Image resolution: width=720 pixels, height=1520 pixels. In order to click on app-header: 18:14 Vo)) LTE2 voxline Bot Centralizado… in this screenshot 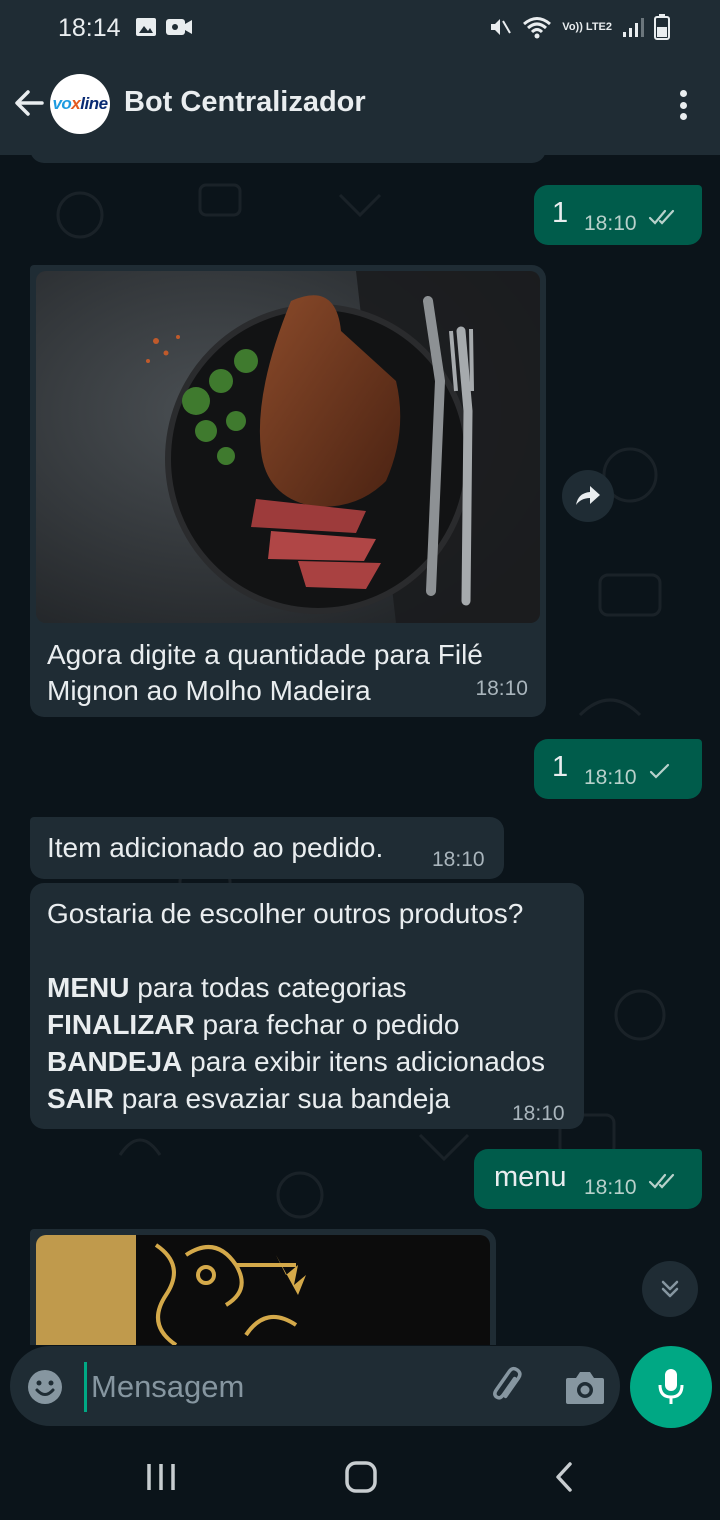, I will do `click(360, 77)`.